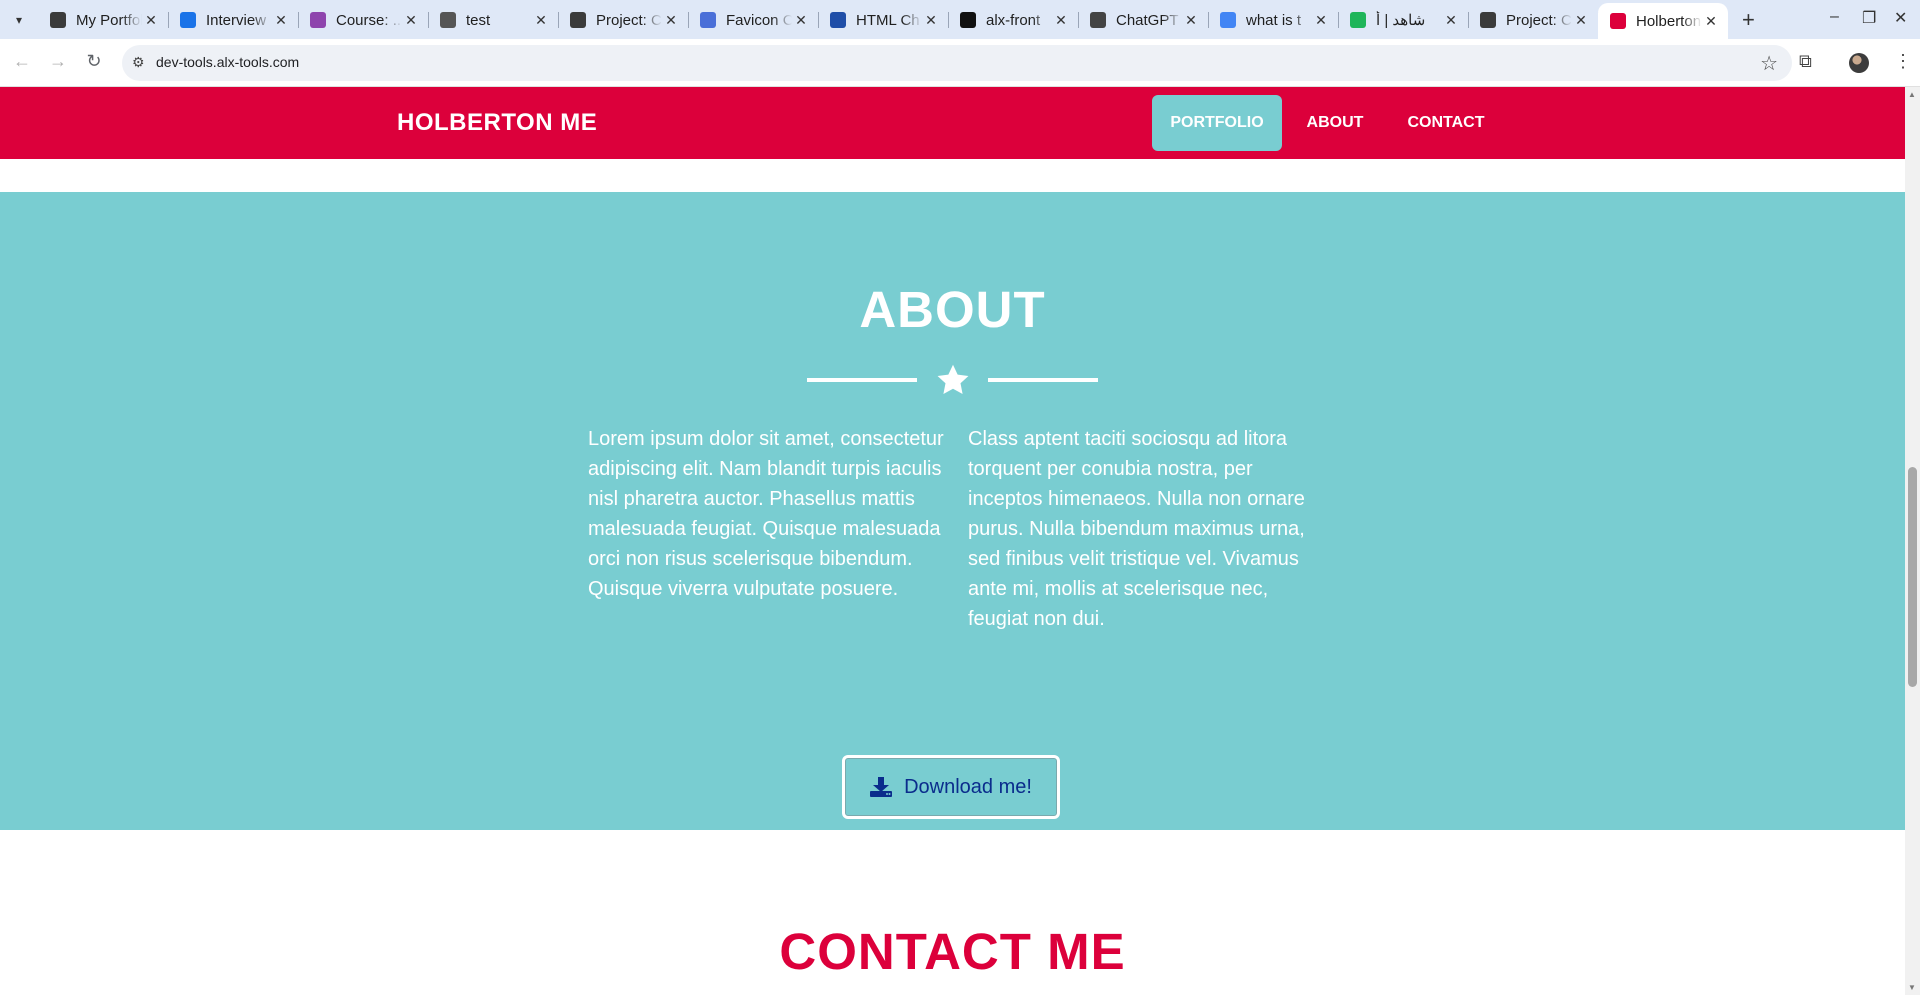 This screenshot has width=1920, height=995. I want to click on browser-toolbar: ← → ↻ ⚙ dev-tools.alx-tools.com ☆ ⧉ ⋮, so click(960, 63).